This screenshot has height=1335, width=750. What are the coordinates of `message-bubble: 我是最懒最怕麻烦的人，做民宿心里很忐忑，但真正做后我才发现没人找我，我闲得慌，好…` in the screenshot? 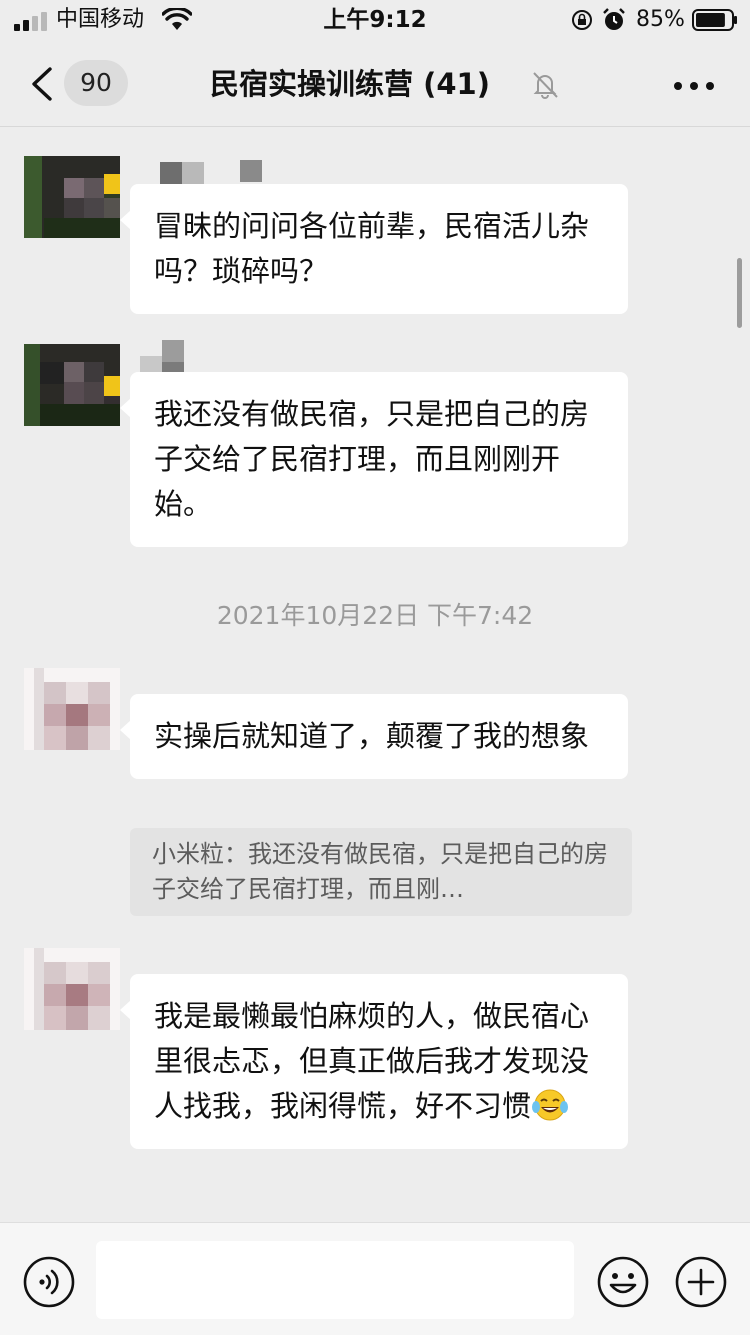 It's located at (374, 1061).